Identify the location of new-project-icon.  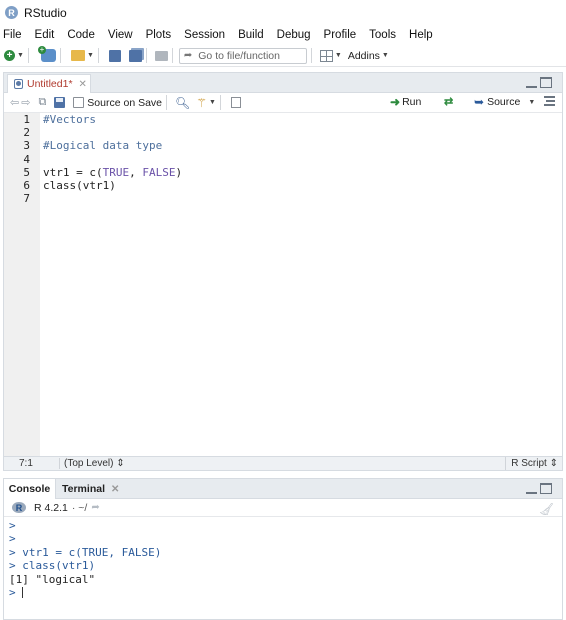
(46, 54).